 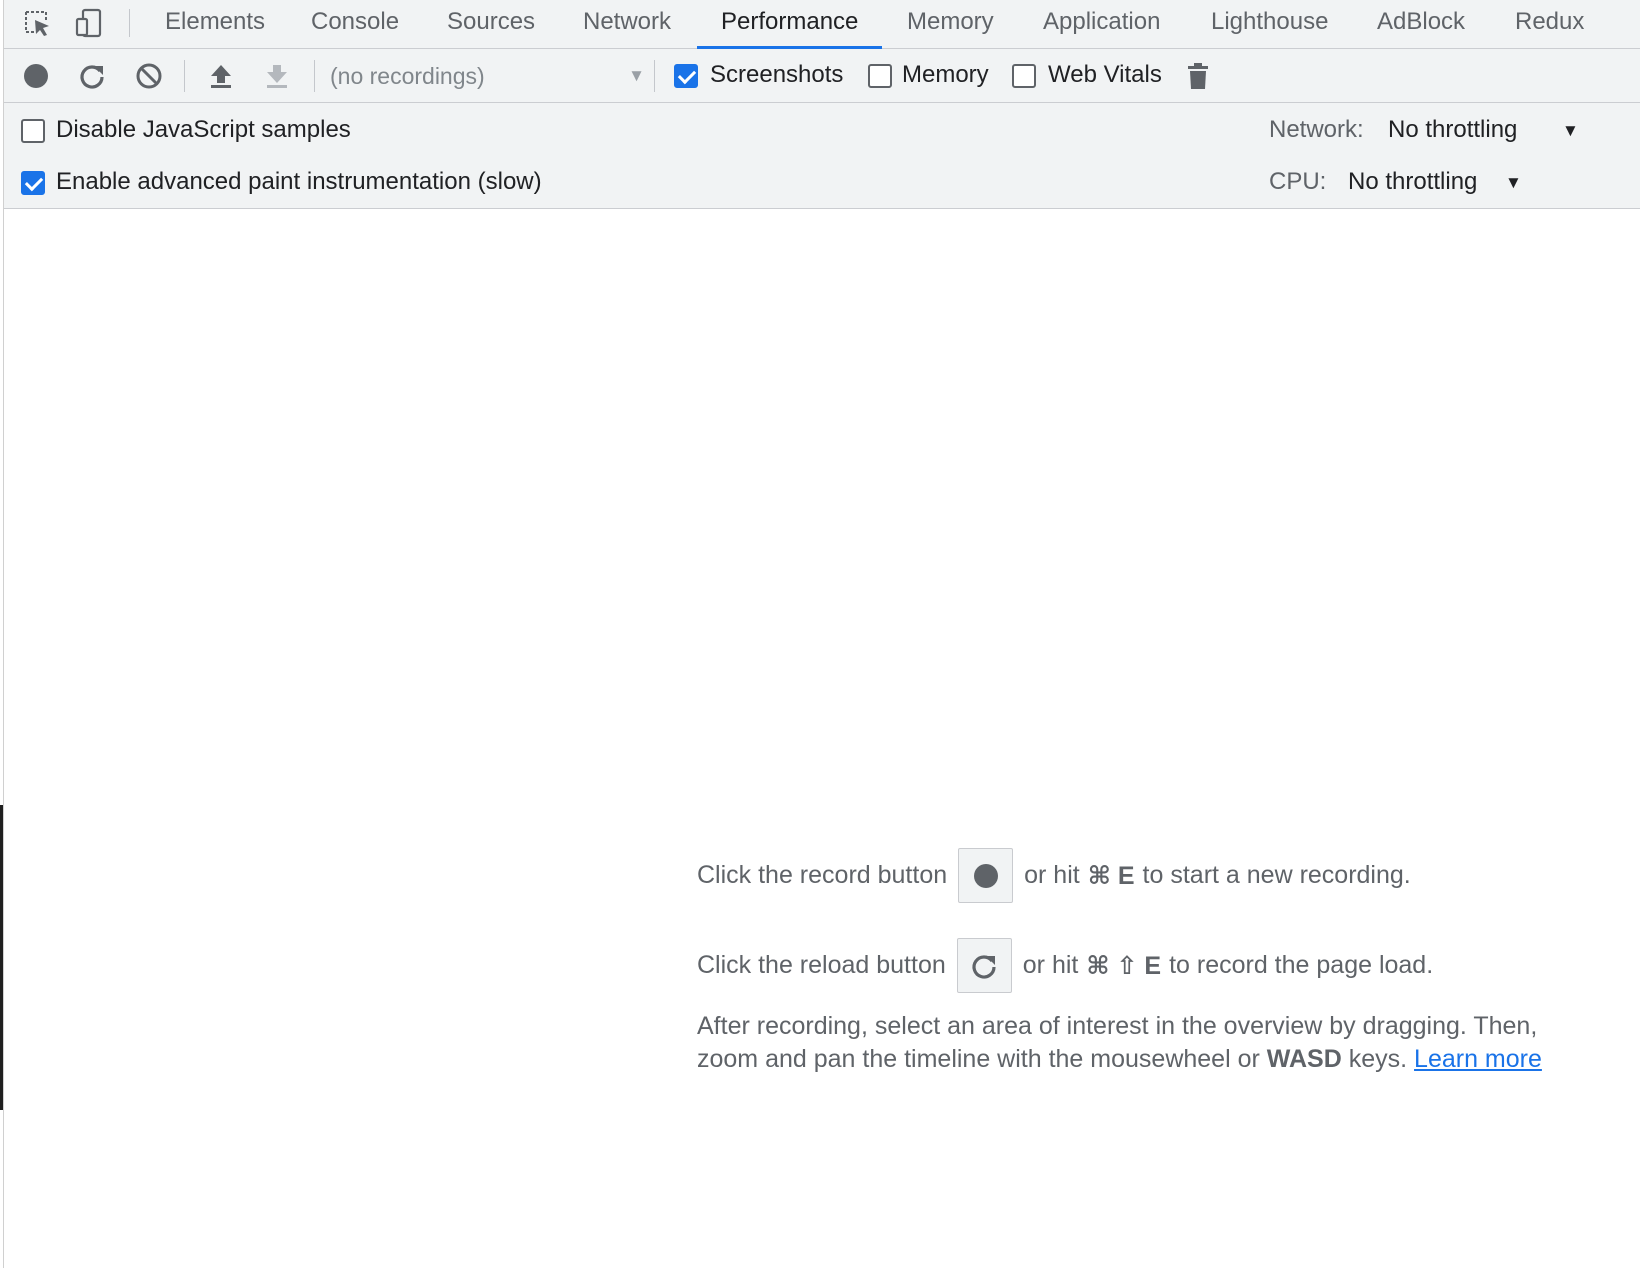 I want to click on learn-more-link: Learn more, so click(x=1478, y=1059).